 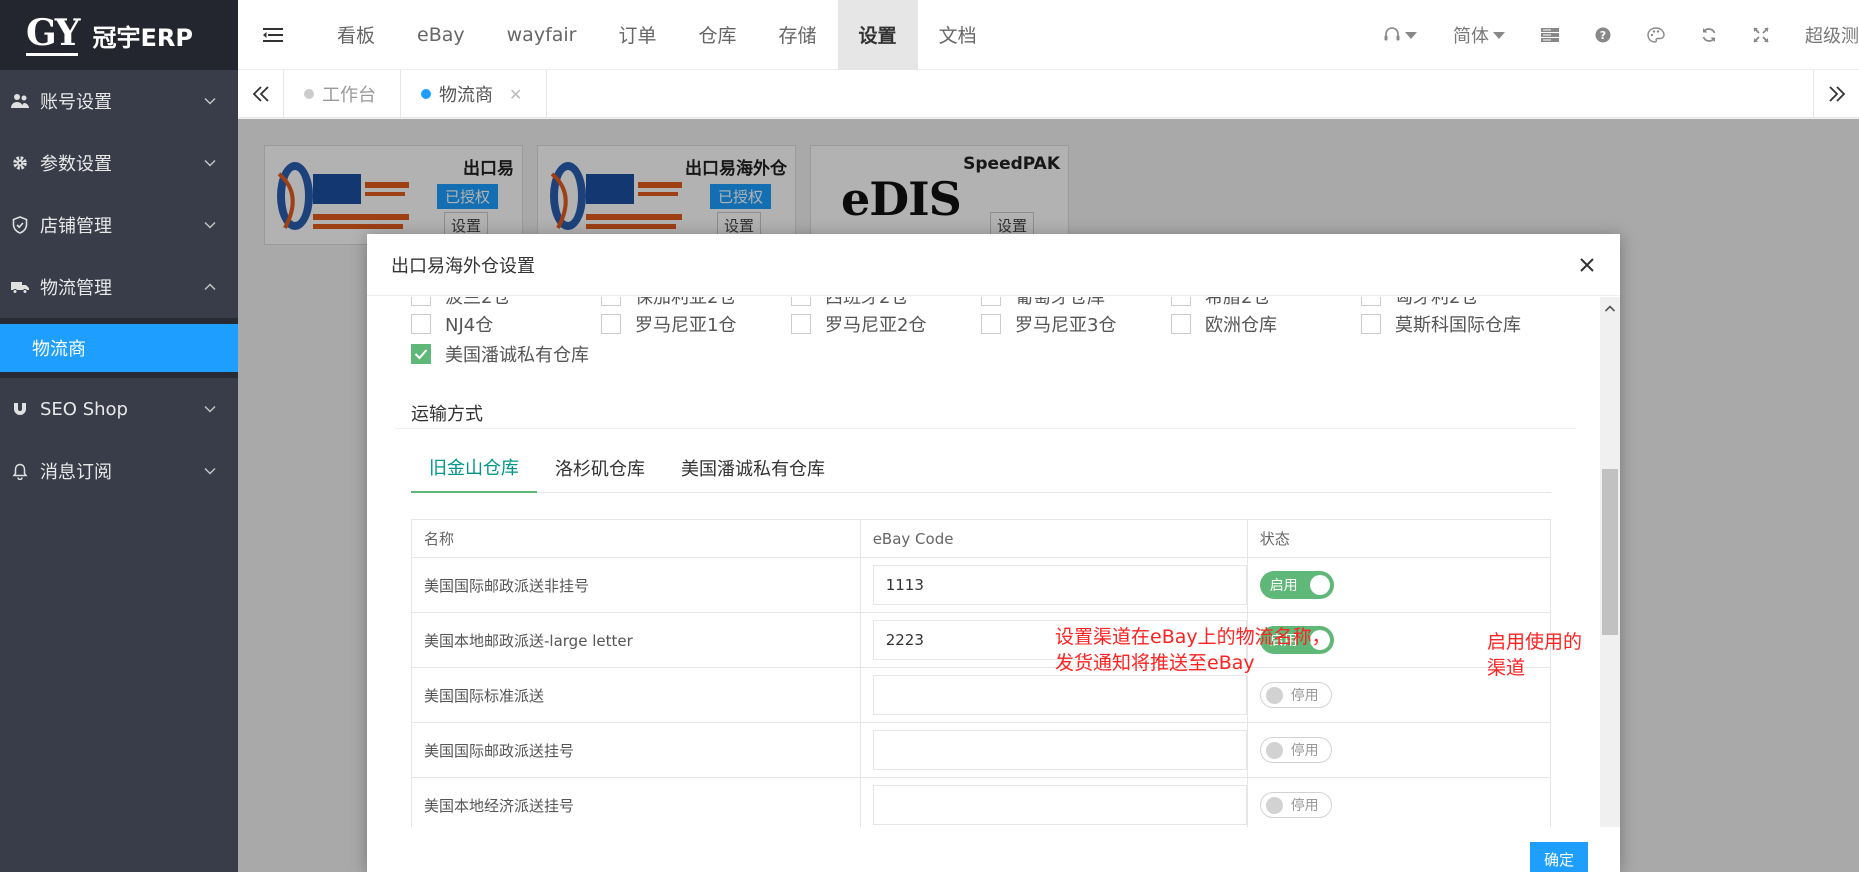 I want to click on annotation-status: 启用使用的渠道, so click(x=1535, y=655).